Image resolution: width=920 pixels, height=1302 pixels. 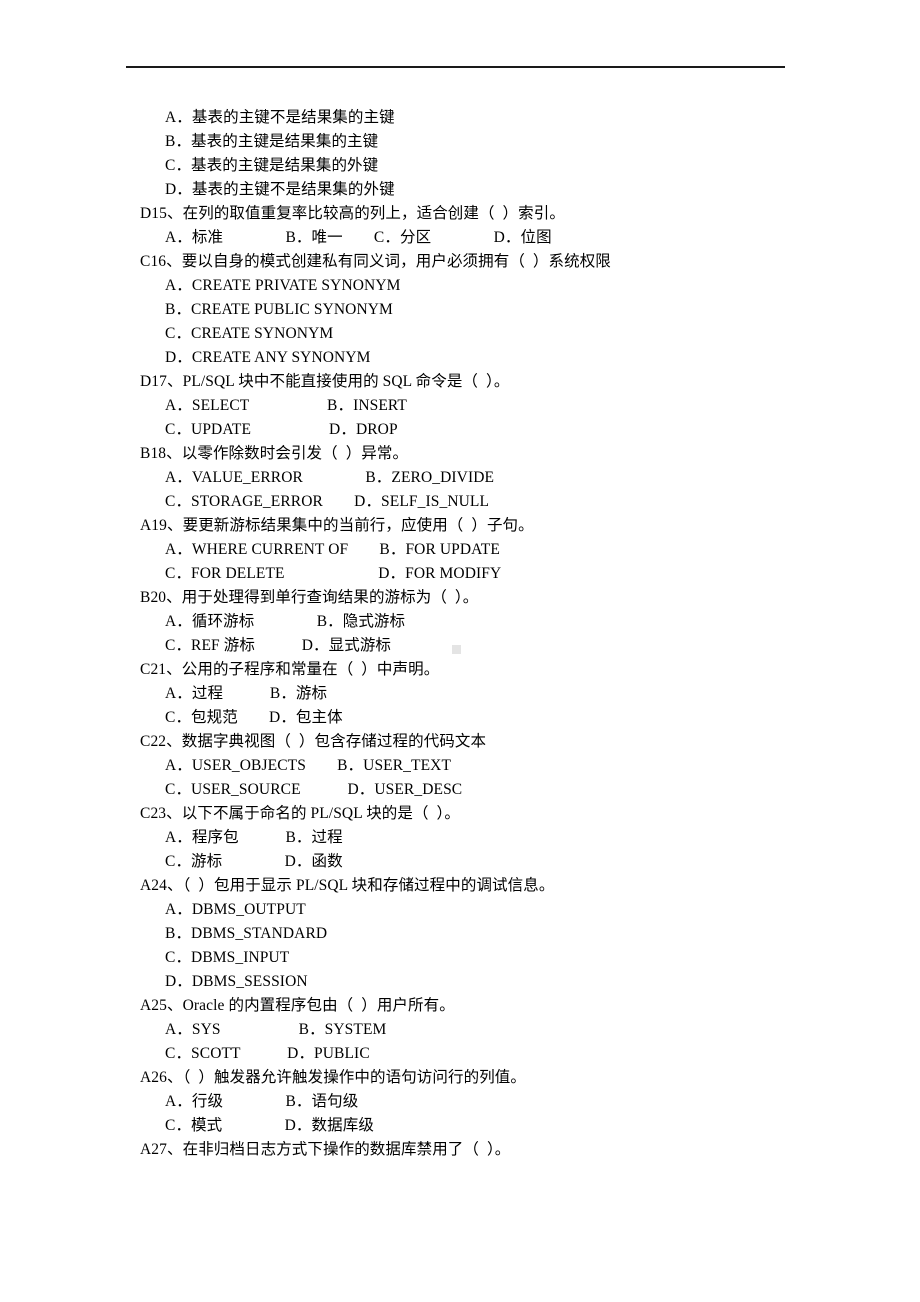 What do you see at coordinates (268, 357) in the screenshot?
I see `option-line: D．CREATE ANY SYNONYM` at bounding box center [268, 357].